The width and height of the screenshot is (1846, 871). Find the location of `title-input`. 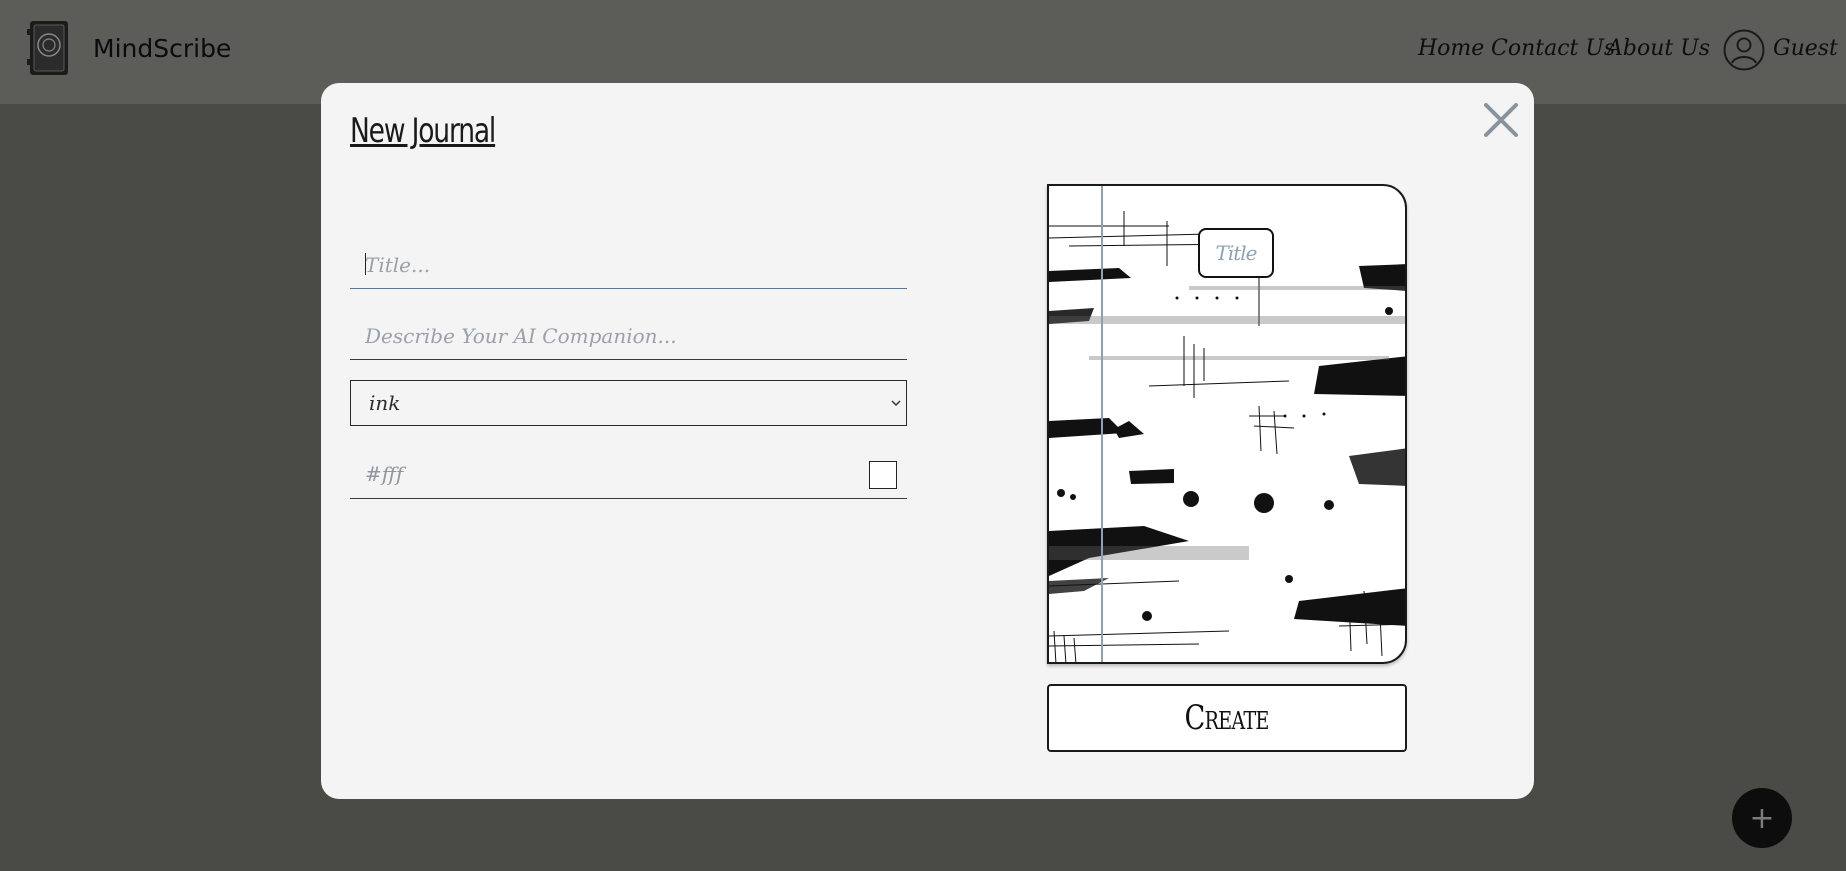

title-input is located at coordinates (628, 264).